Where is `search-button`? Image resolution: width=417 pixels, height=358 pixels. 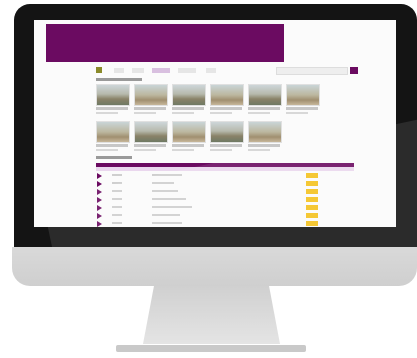 search-button is located at coordinates (354, 70).